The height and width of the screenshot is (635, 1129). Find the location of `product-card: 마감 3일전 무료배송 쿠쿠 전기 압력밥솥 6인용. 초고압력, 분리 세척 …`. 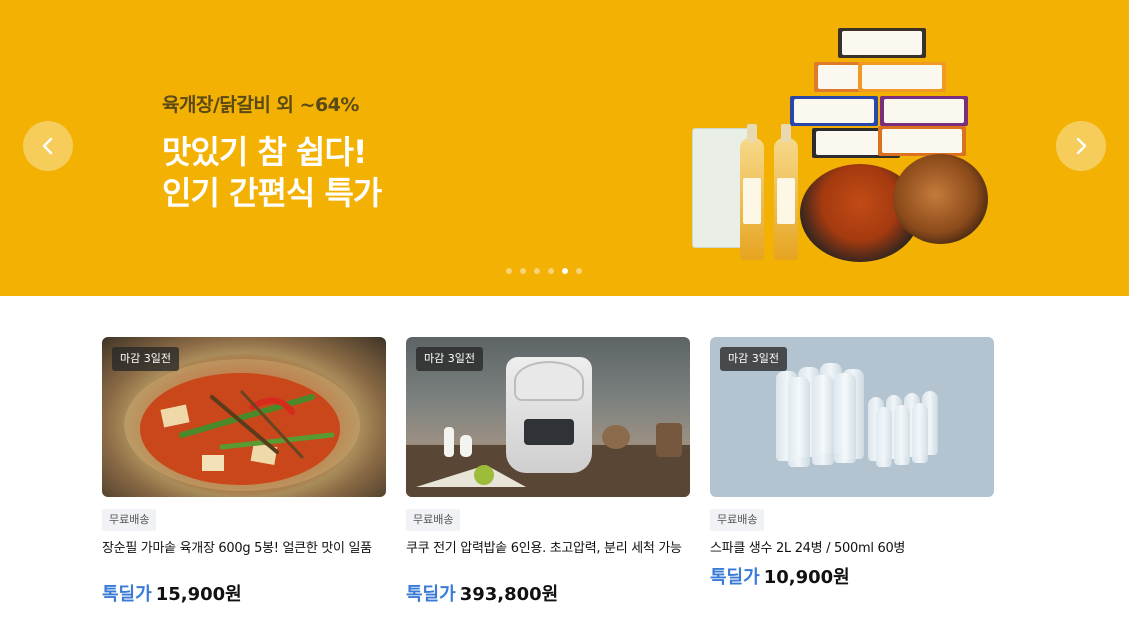

product-card: 마감 3일전 무료배송 쿠쿠 전기 압력밥솥 6인용. 초고압력, 분리 세척 … is located at coordinates (548, 471).